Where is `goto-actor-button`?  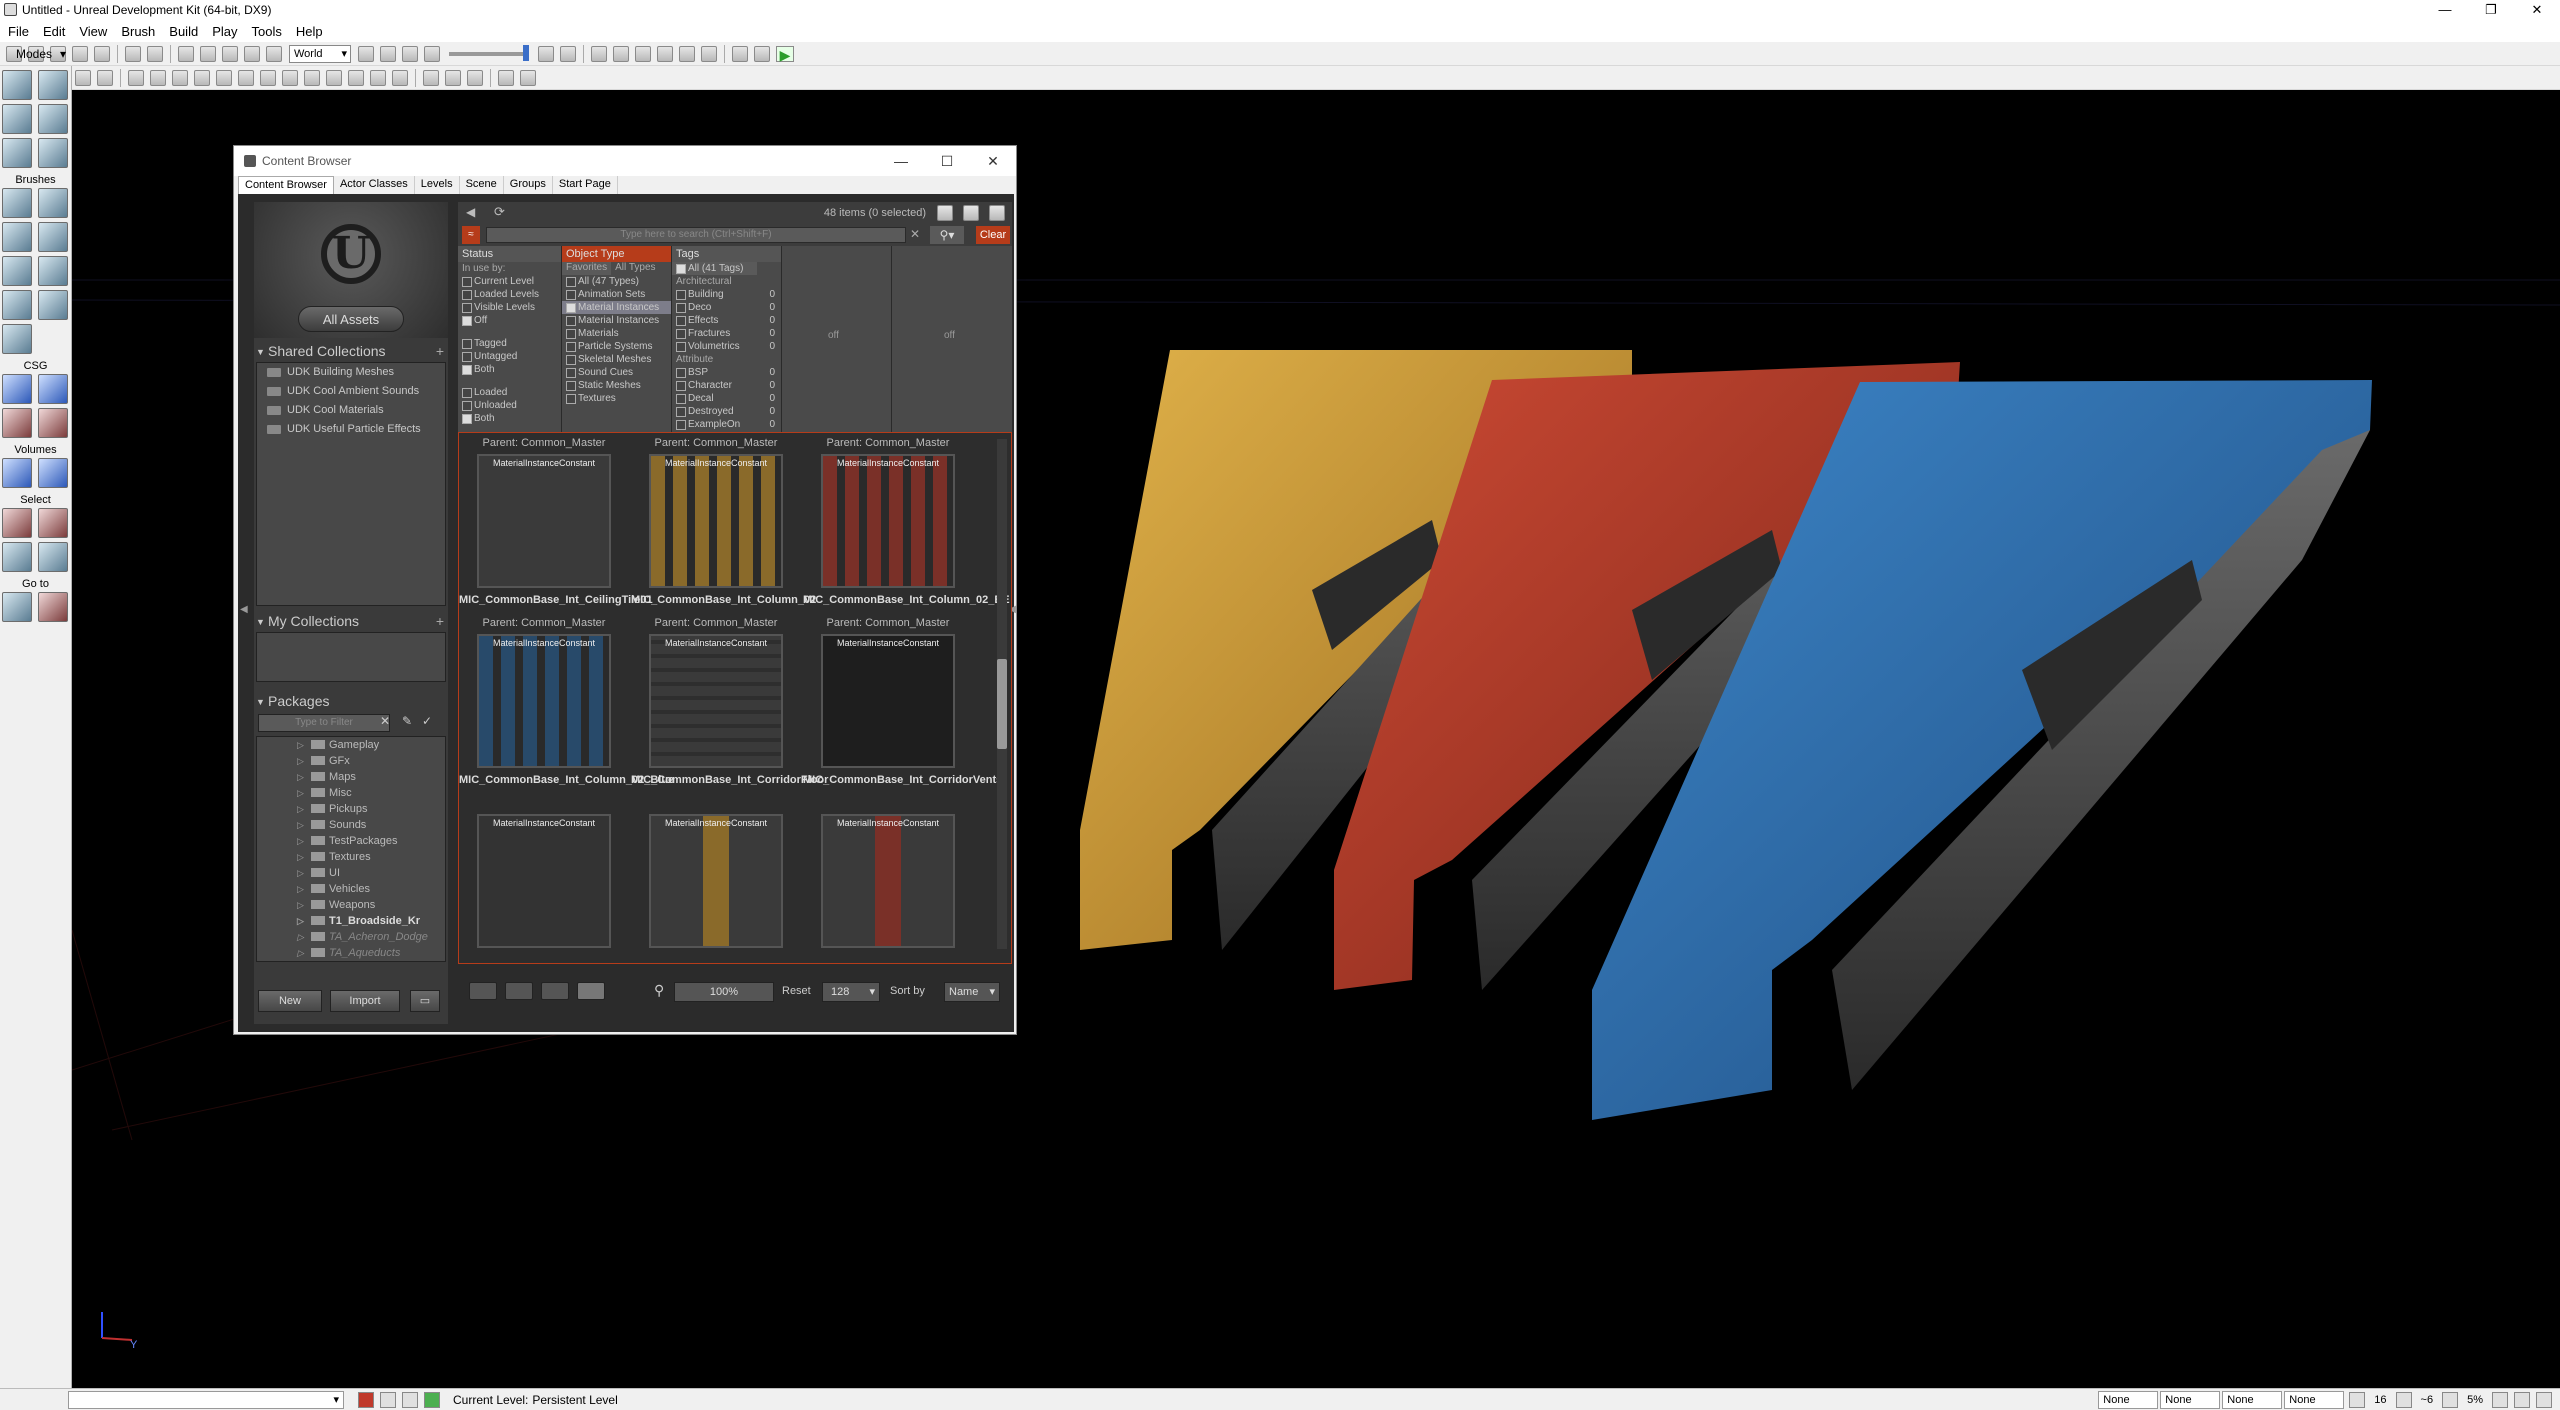 goto-actor-button is located at coordinates (17, 607).